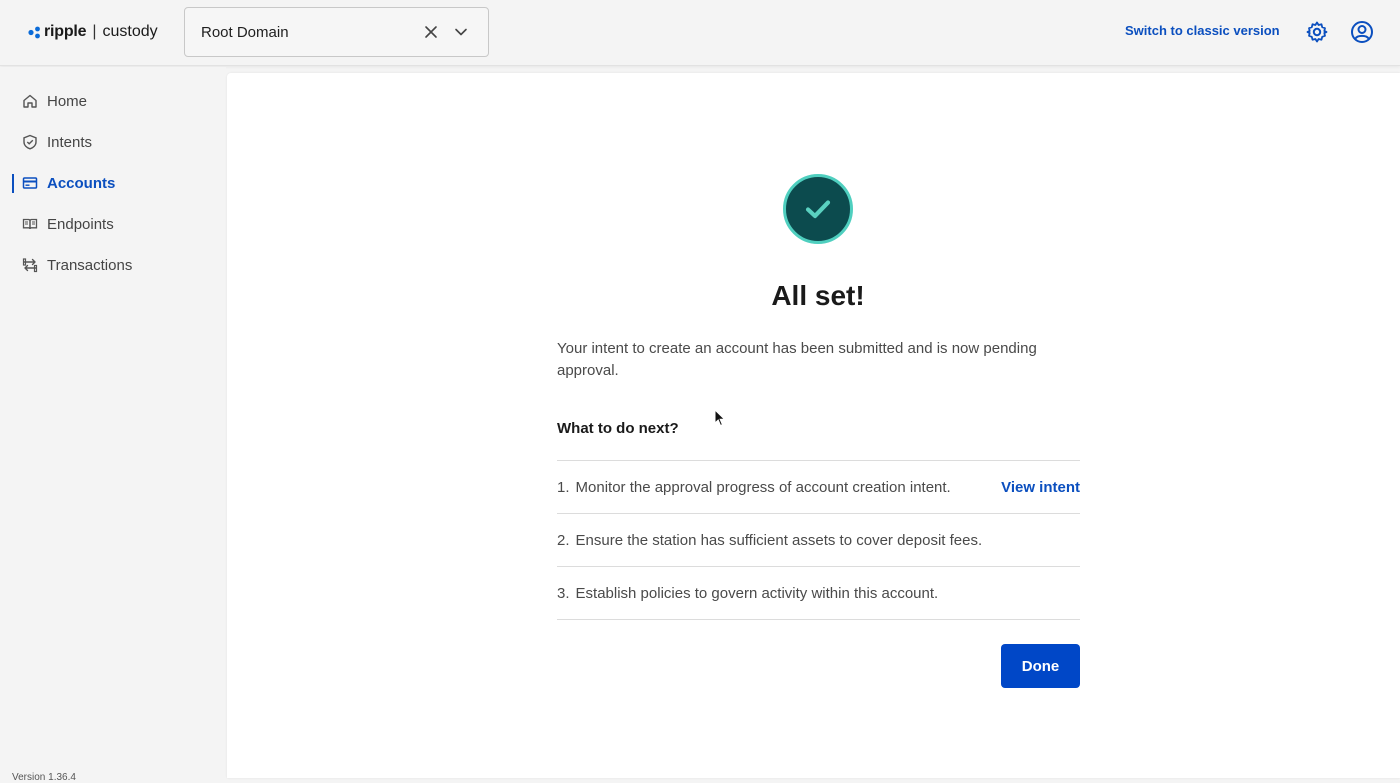 The height and width of the screenshot is (783, 1400). I want to click on next-steps-heading: What to do next?, so click(618, 428).